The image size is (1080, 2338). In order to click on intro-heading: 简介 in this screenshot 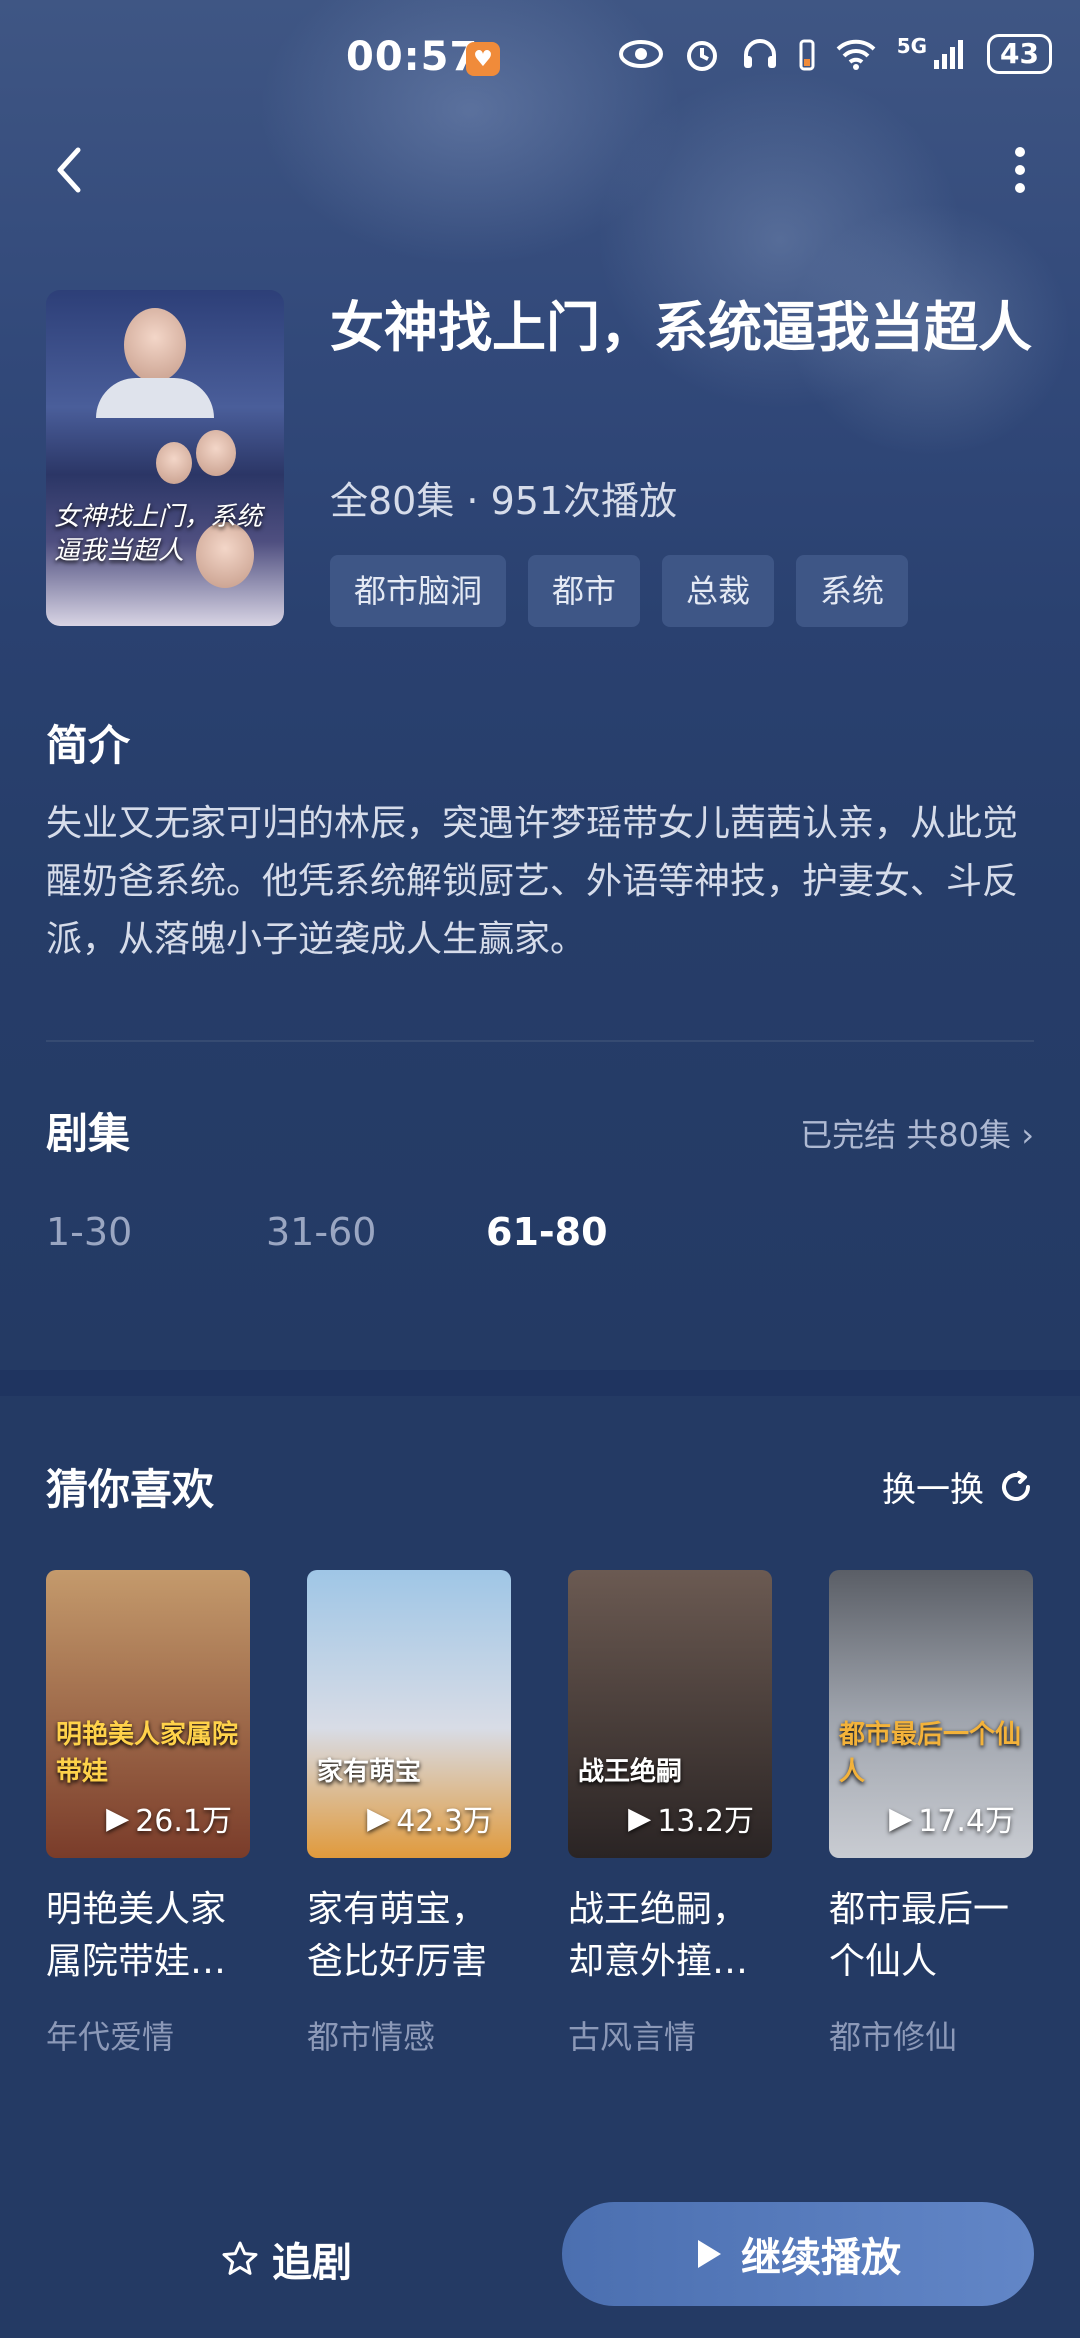, I will do `click(88, 745)`.